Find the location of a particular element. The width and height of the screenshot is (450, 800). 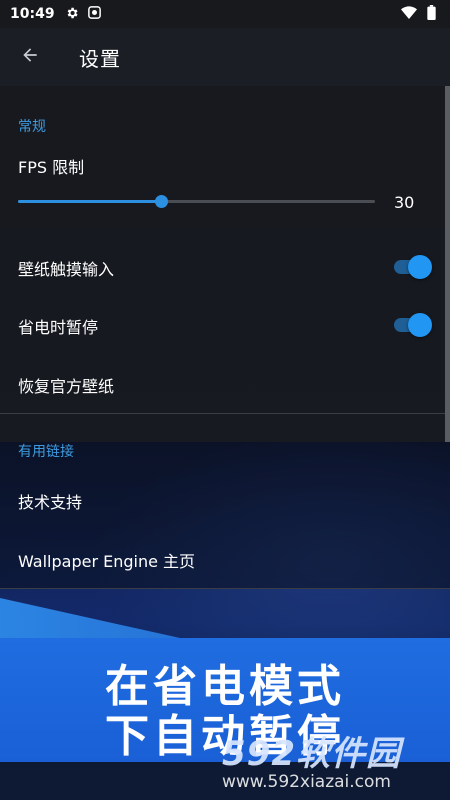

page-title: 设置 is located at coordinates (100, 58).